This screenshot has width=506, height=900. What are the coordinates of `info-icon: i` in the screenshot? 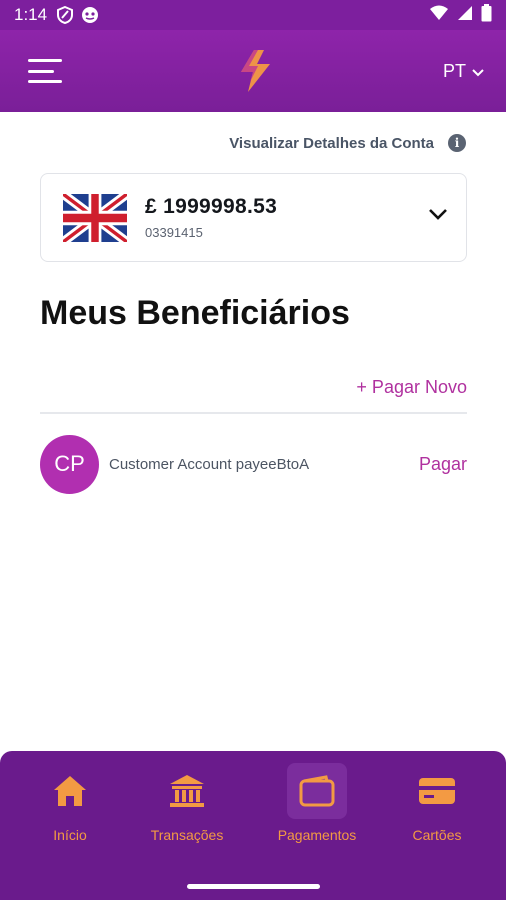 It's located at (457, 143).